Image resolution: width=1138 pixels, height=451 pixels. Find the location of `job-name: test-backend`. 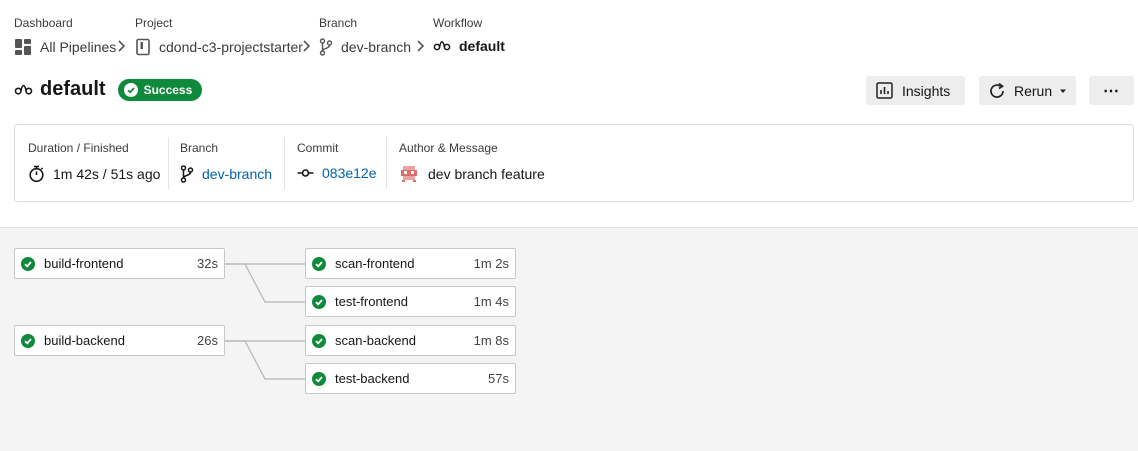

job-name: test-backend is located at coordinates (372, 378).